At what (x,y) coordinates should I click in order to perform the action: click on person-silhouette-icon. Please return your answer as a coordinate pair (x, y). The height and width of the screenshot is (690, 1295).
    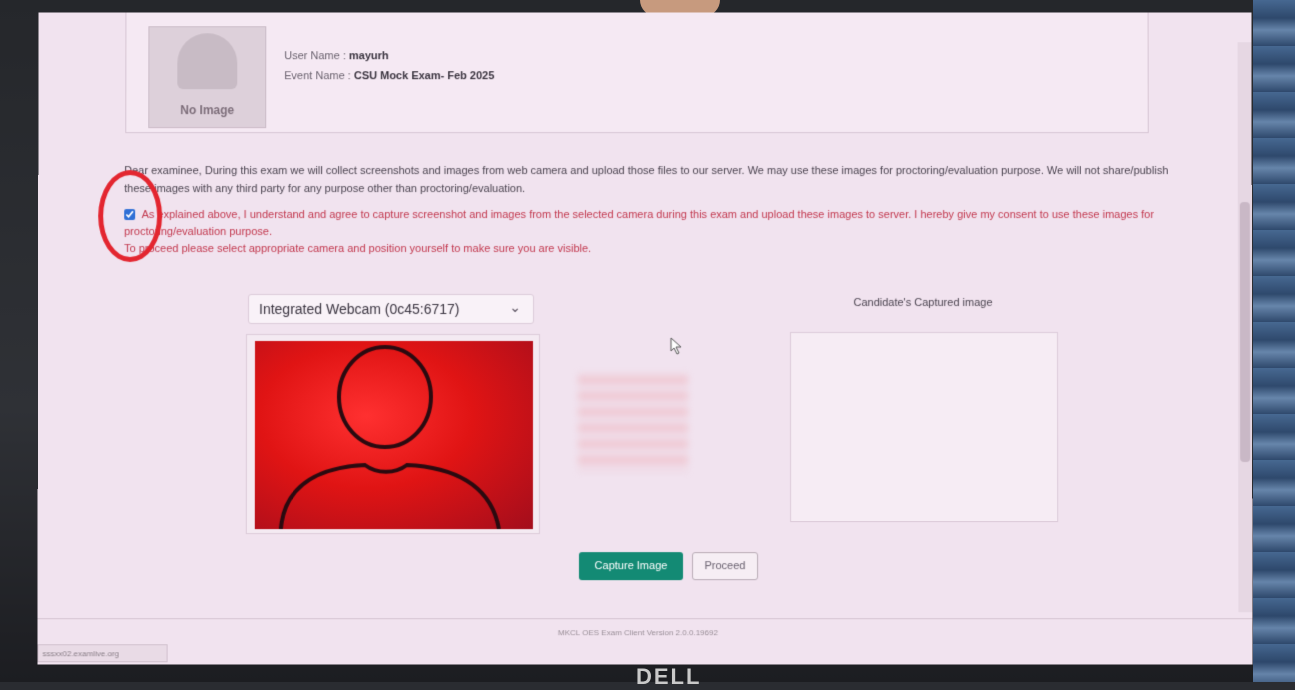
    Looking at the image, I should click on (394, 435).